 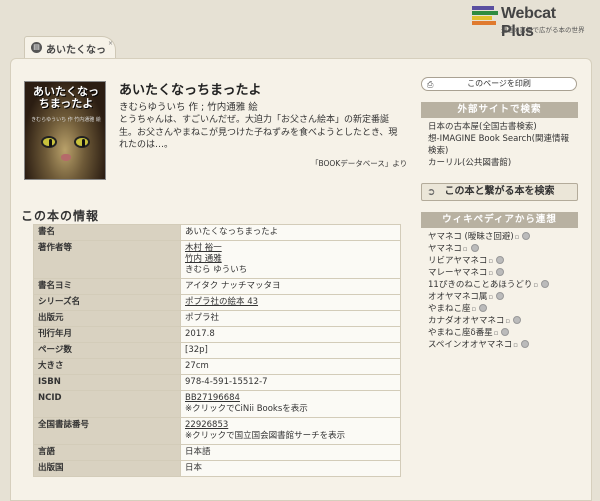 What do you see at coordinates (290, 232) in the screenshot?
I see `info-value: あいたくなっちまったよ` at bounding box center [290, 232].